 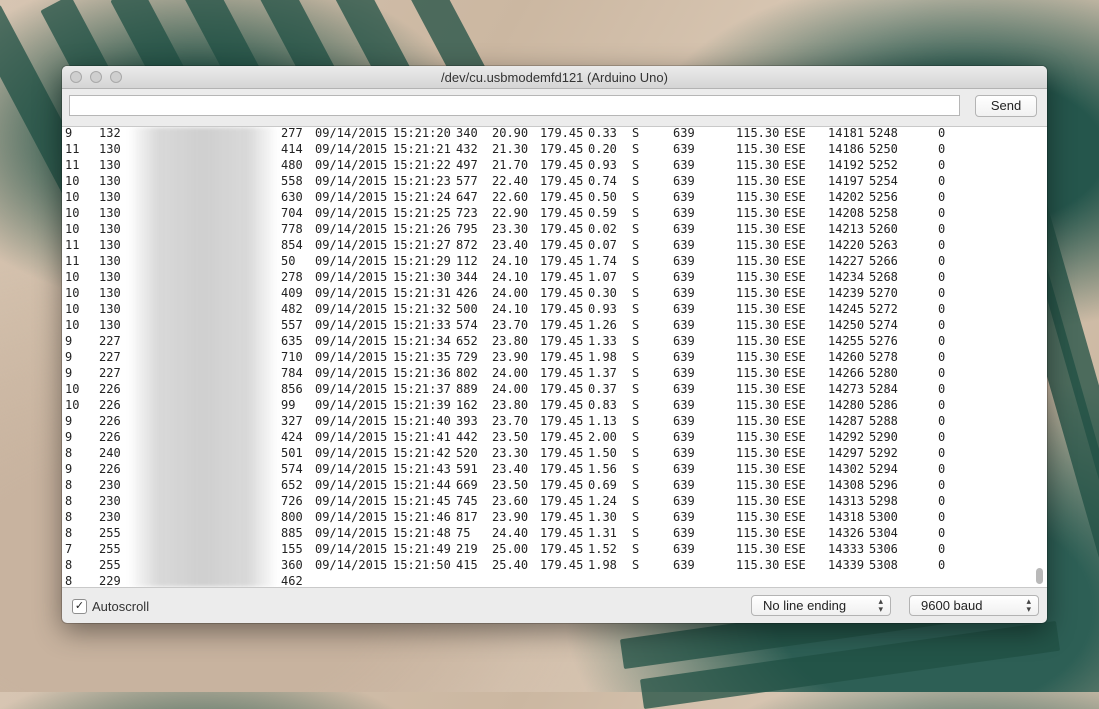 I want to click on serial-field-c4: 25.40, so click(x=510, y=565).